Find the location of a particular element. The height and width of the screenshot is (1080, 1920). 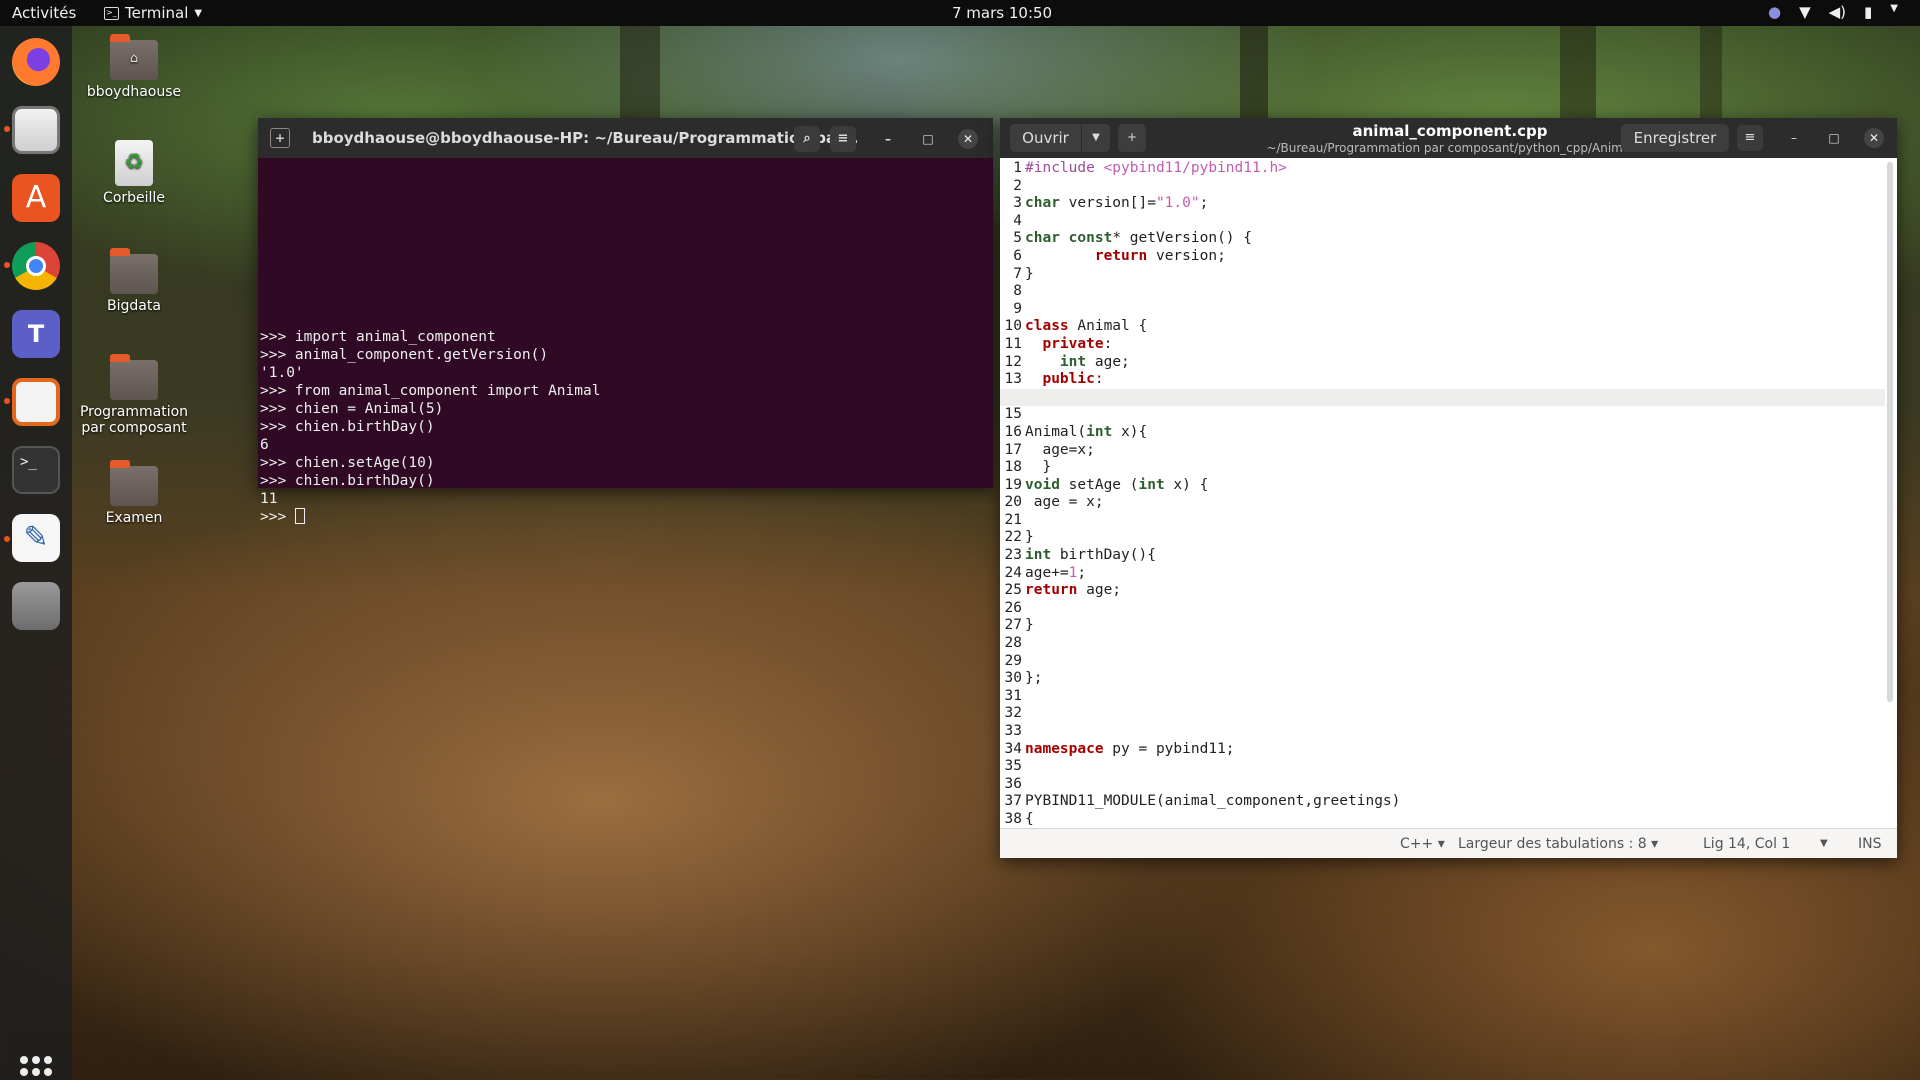

terminal-line: >>> from animal_component import Animal is located at coordinates (430, 391).